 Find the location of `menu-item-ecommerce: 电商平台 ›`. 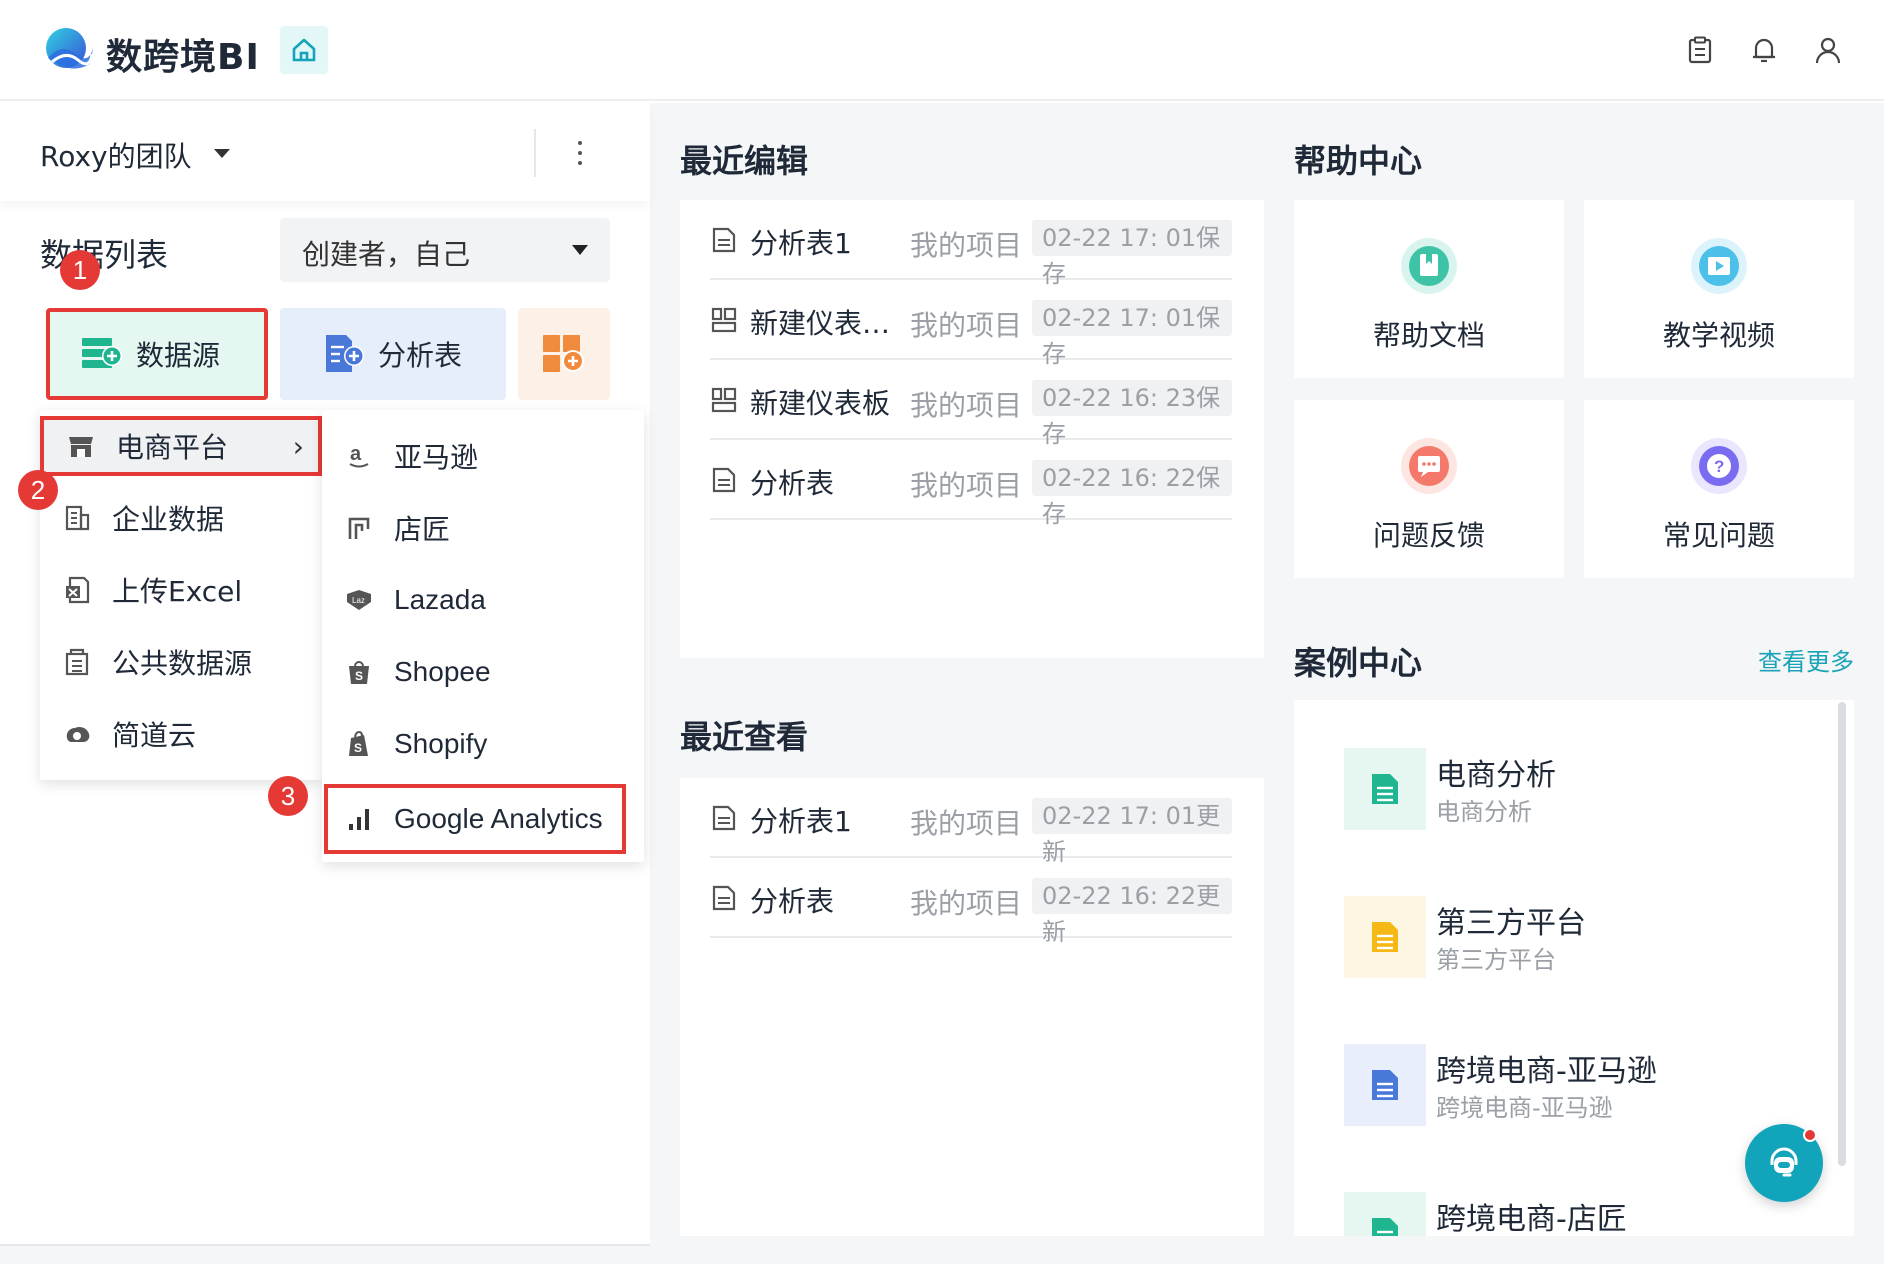

menu-item-ecommerce: 电商平台 › is located at coordinates (181, 446).